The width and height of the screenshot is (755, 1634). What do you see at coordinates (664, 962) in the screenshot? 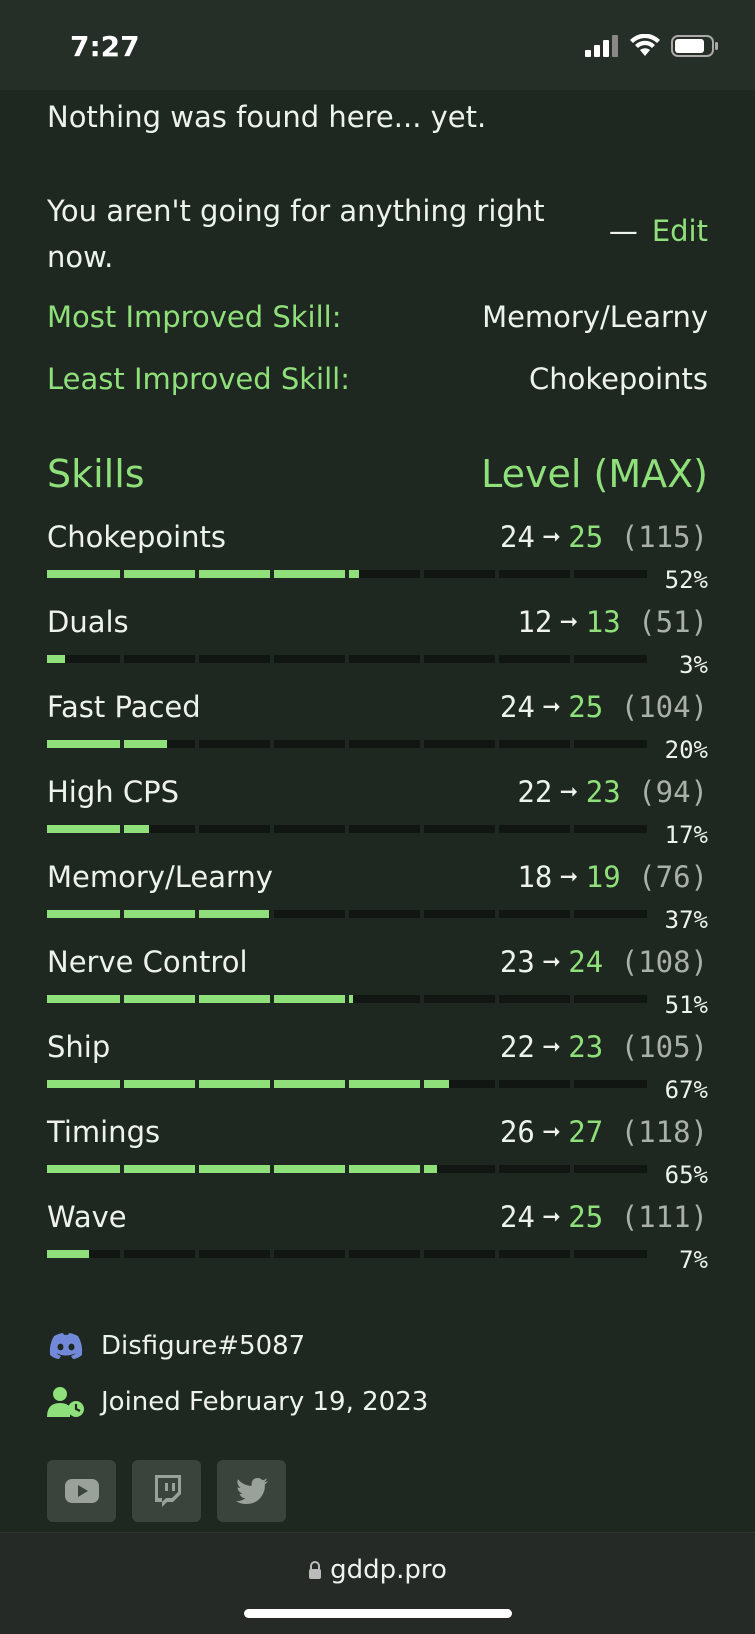
I see `level-max: (108)` at bounding box center [664, 962].